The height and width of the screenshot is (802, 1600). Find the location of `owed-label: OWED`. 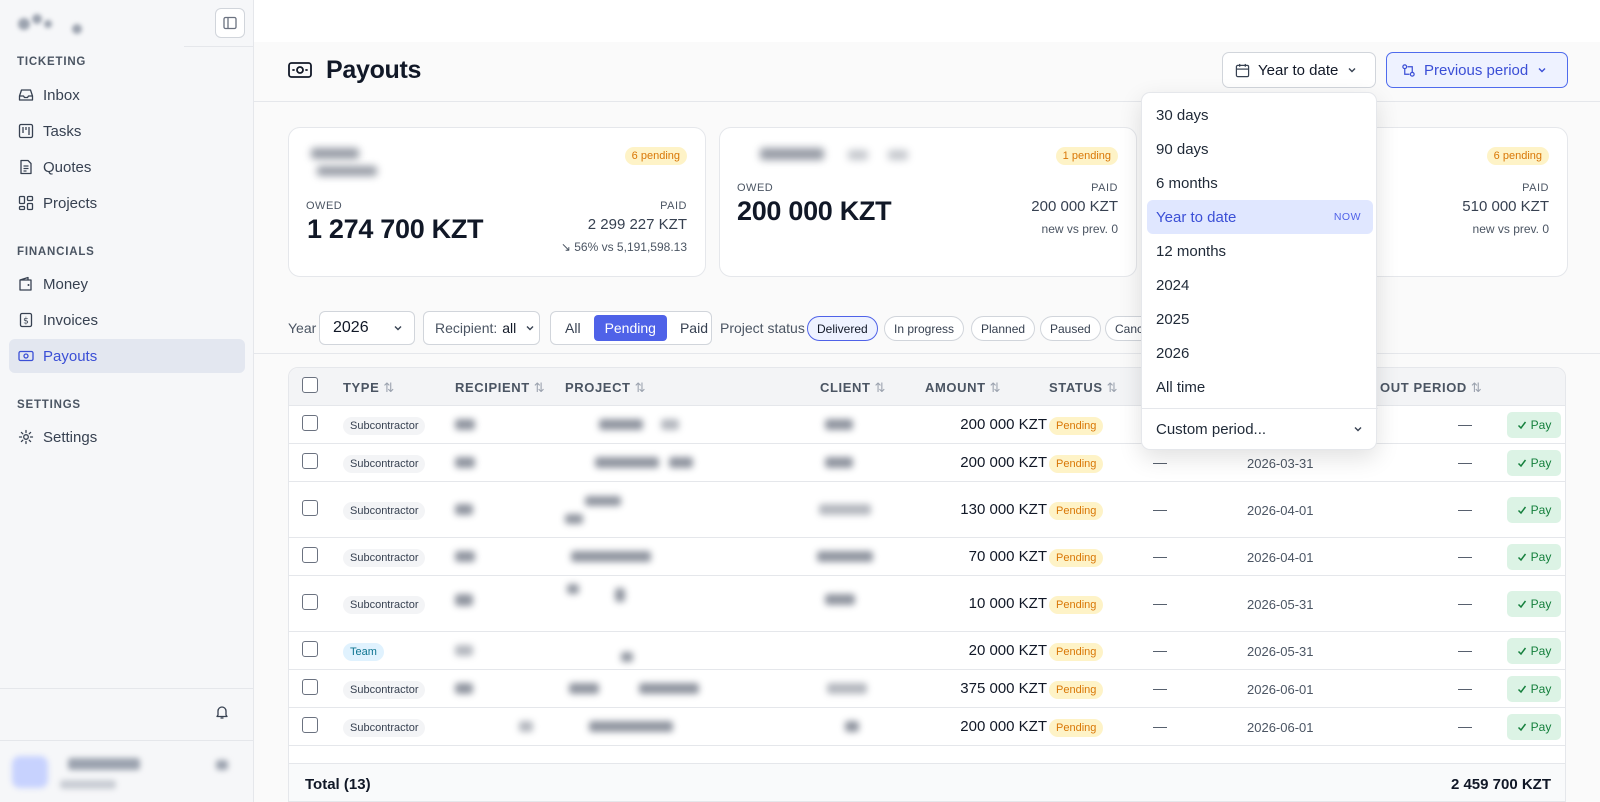

owed-label: OWED is located at coordinates (755, 188).